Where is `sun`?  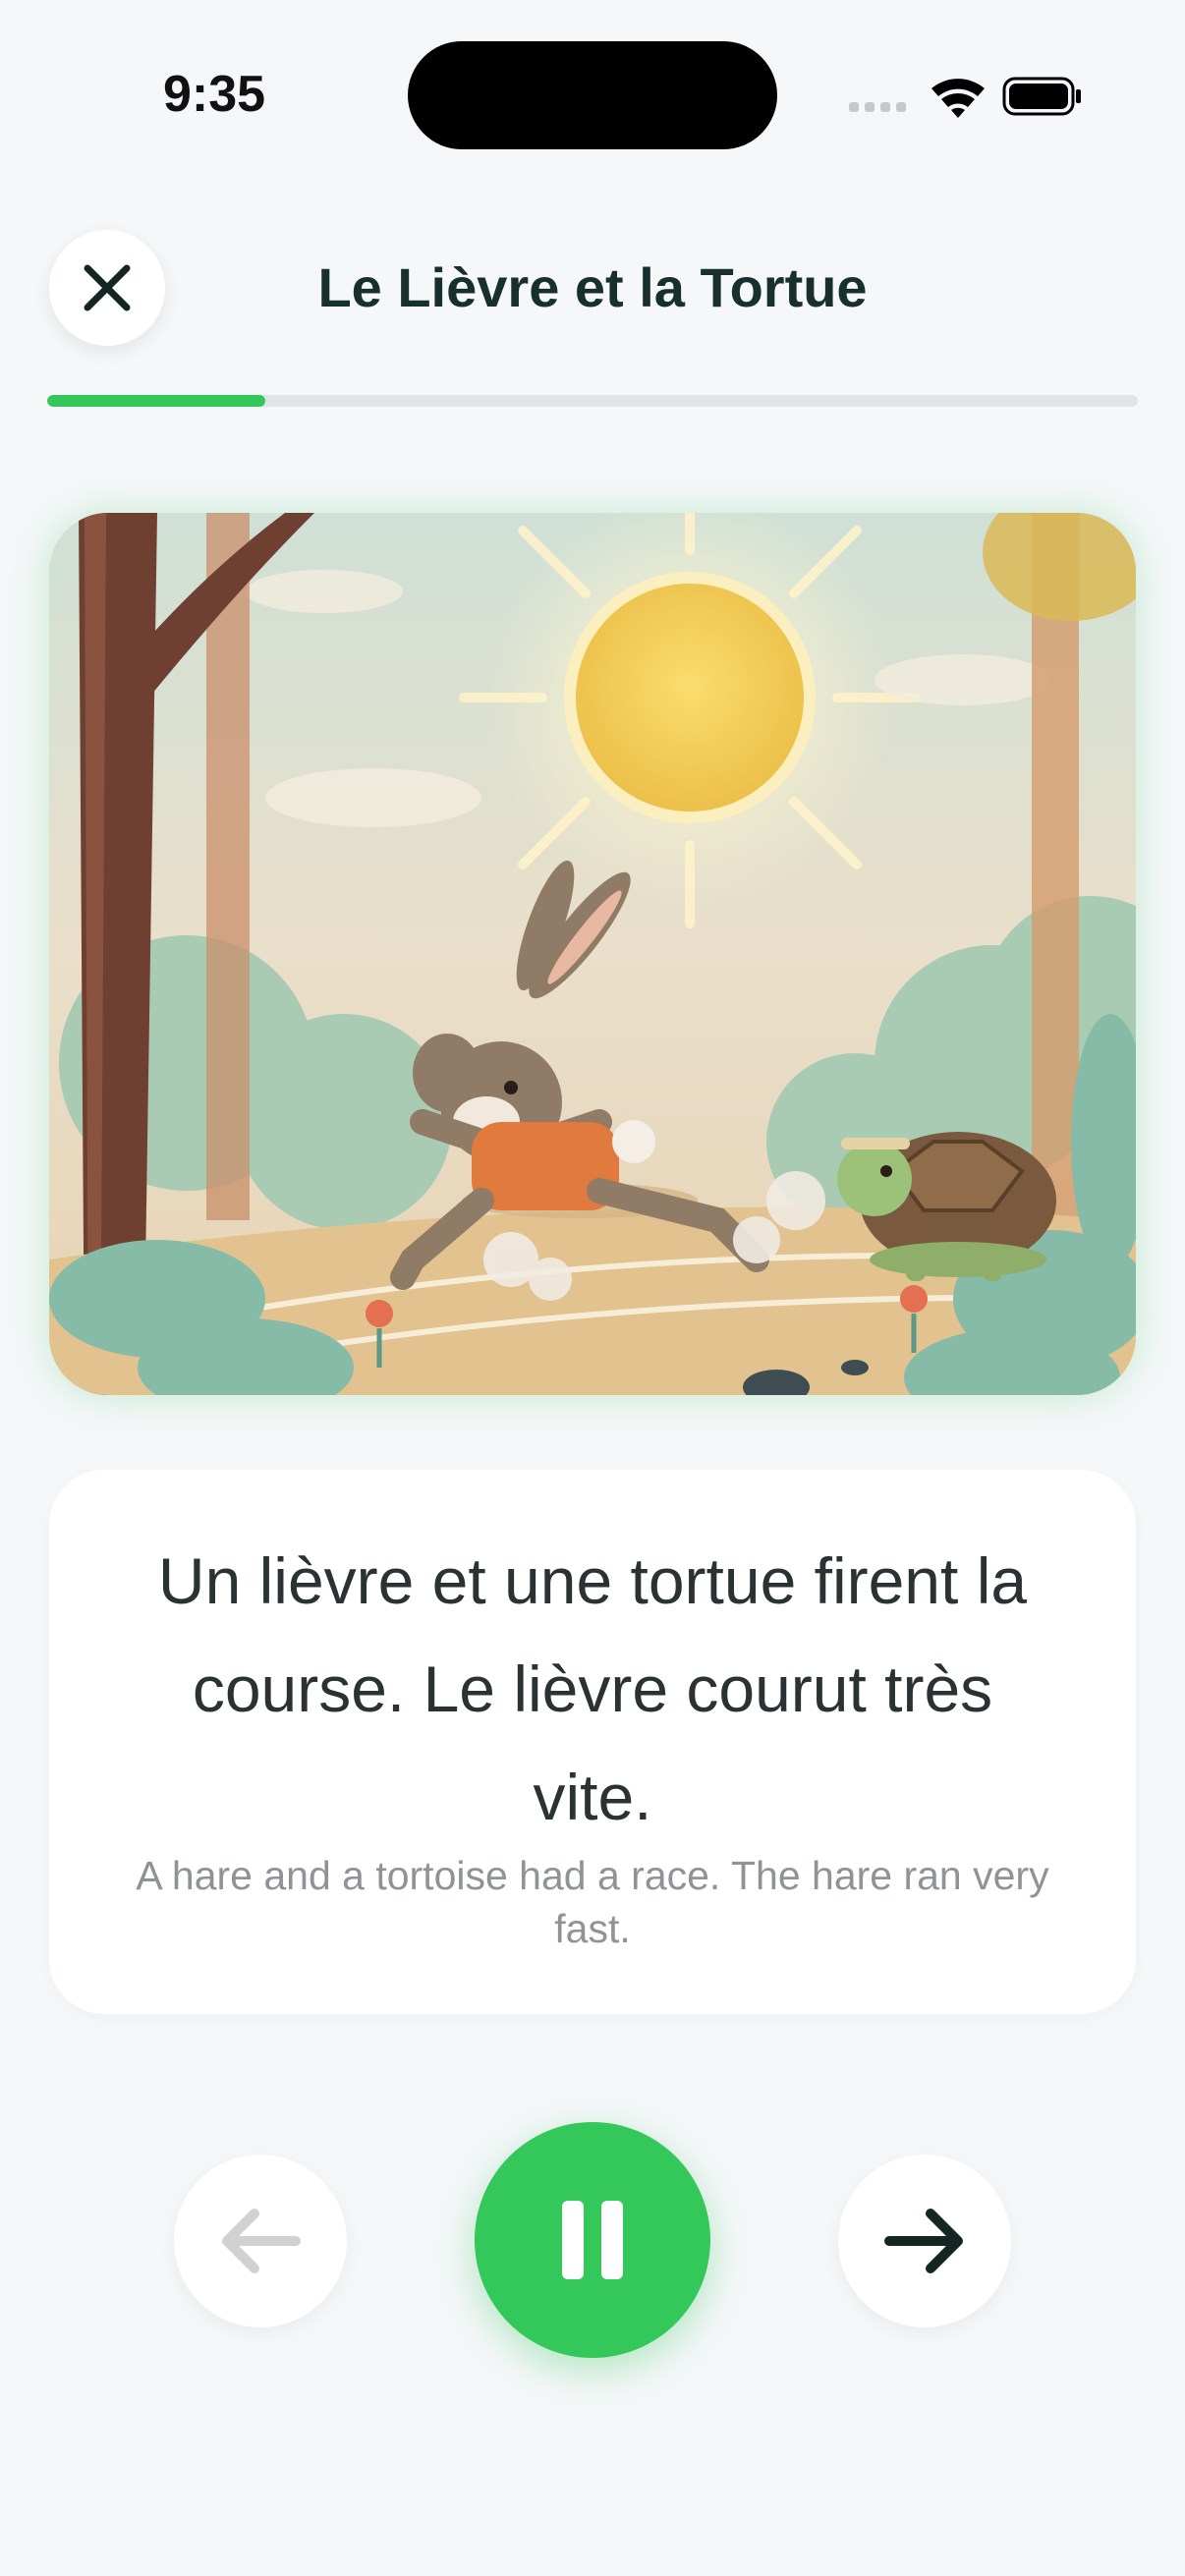 sun is located at coordinates (690, 720).